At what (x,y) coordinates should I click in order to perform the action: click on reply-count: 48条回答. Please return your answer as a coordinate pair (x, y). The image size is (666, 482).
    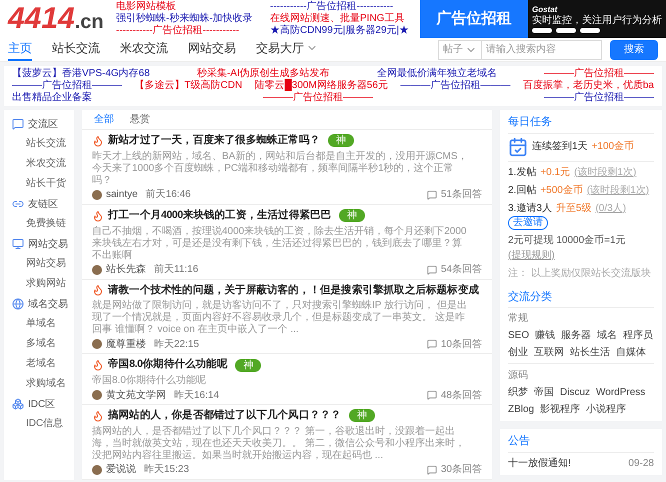
    Looking at the image, I should click on (461, 395).